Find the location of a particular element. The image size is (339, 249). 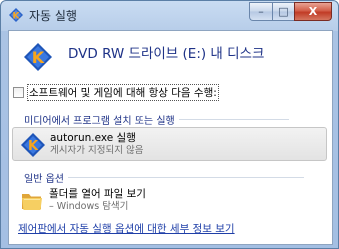

option-run-autorun-publisher: 게시자가 지정되지 않음 is located at coordinates (97, 150).